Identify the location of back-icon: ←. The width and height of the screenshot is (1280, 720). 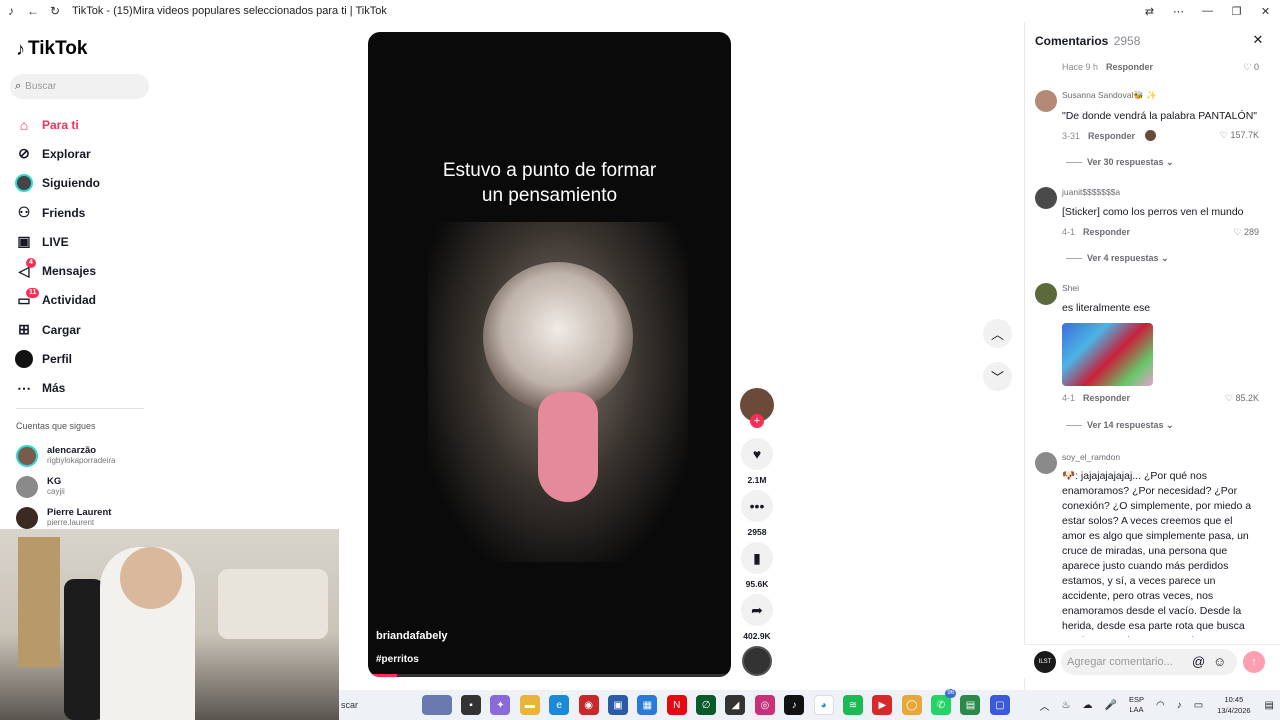
(33, 11).